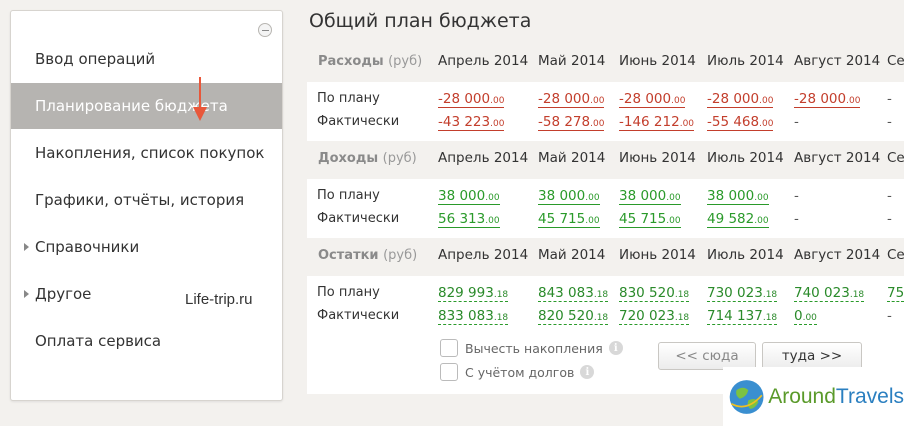  Describe the element at coordinates (420, 21) in the screenshot. I see `page-title: Общий план бюджета` at that location.